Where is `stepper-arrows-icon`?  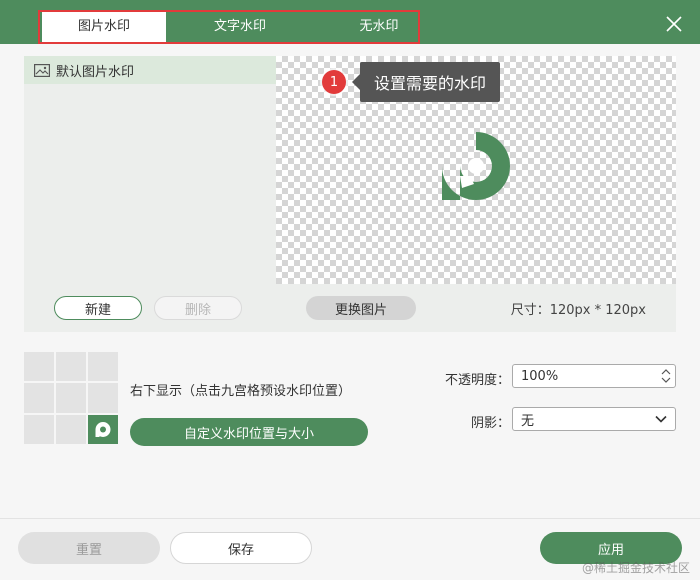
stepper-arrows-icon is located at coordinates (666, 376).